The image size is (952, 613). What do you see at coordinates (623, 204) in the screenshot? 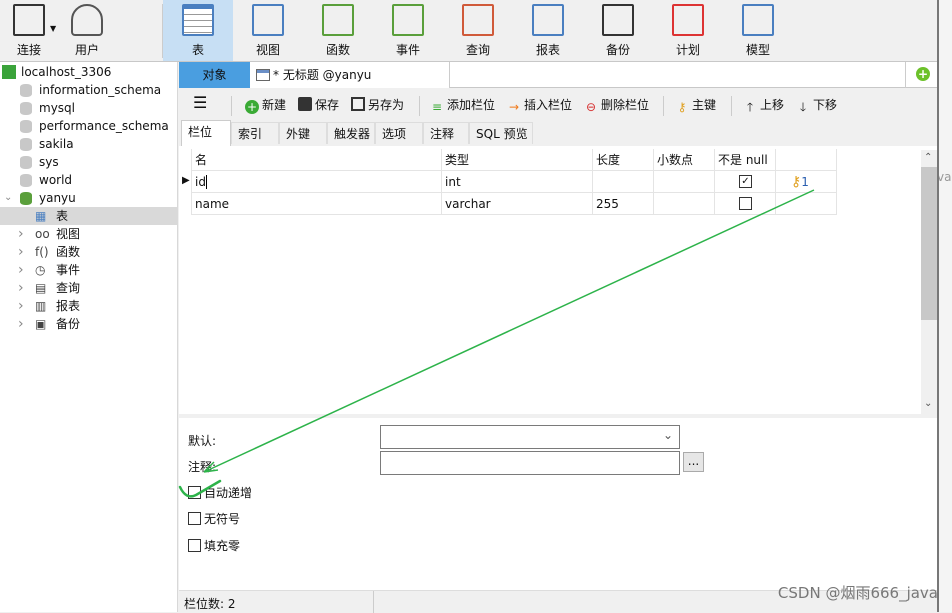
I see `cell-length: 255` at bounding box center [623, 204].